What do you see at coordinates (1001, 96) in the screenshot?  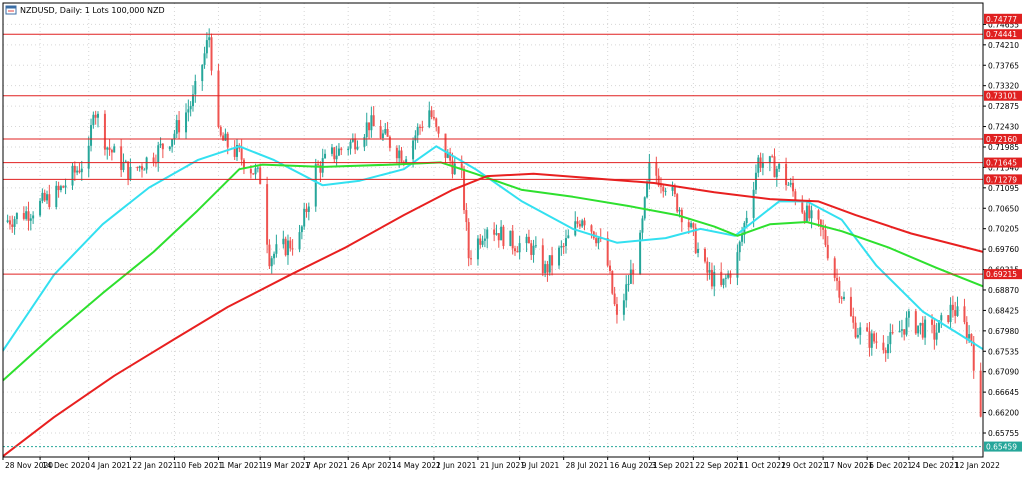 I see `level-price-tag-text: 0.73101` at bounding box center [1001, 96].